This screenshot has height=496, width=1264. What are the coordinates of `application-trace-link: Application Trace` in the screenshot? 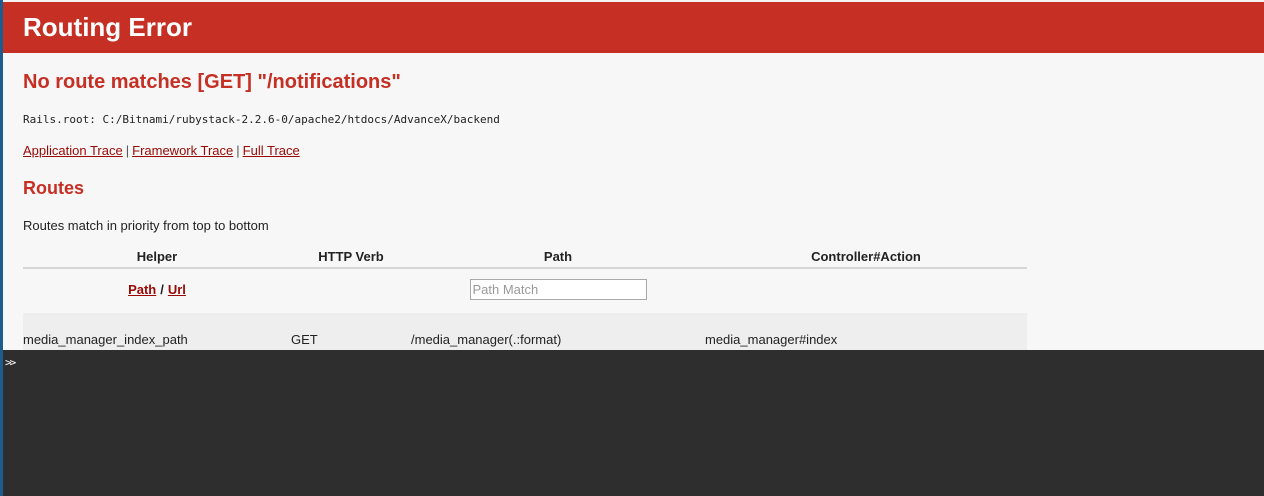 It's located at (73, 150).